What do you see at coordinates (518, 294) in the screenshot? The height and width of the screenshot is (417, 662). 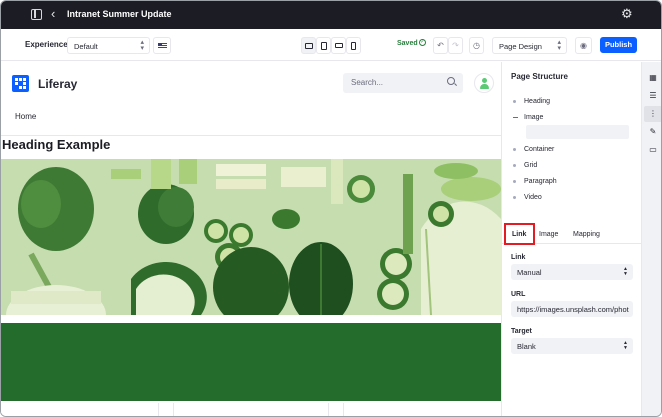 I see `url-label: URL` at bounding box center [518, 294].